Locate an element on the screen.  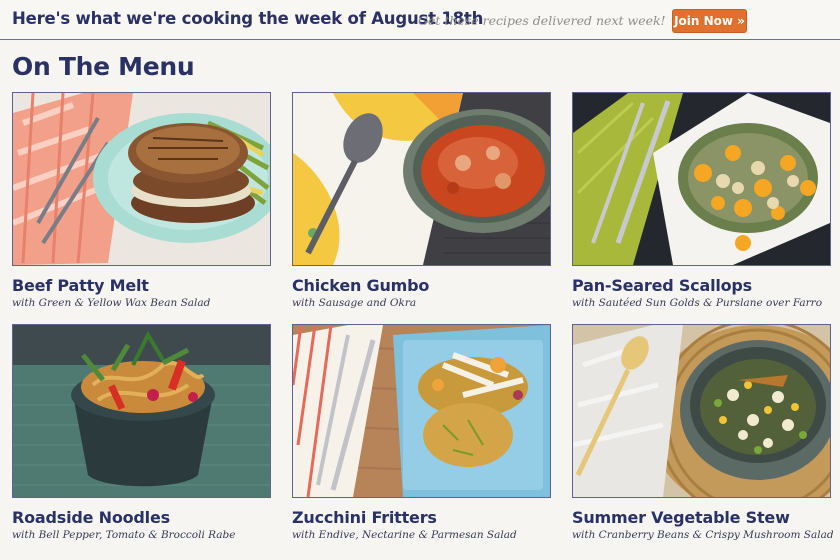
beef-patty-melt-illustration is located at coordinates (141, 179).